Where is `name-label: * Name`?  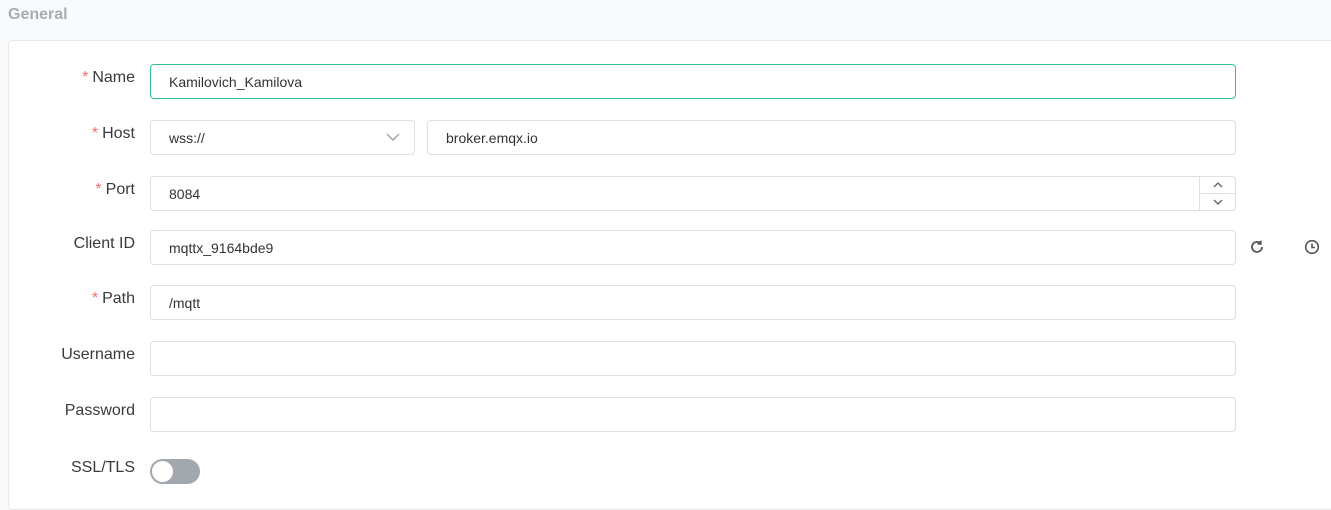 name-label: * Name is located at coordinates (108, 77).